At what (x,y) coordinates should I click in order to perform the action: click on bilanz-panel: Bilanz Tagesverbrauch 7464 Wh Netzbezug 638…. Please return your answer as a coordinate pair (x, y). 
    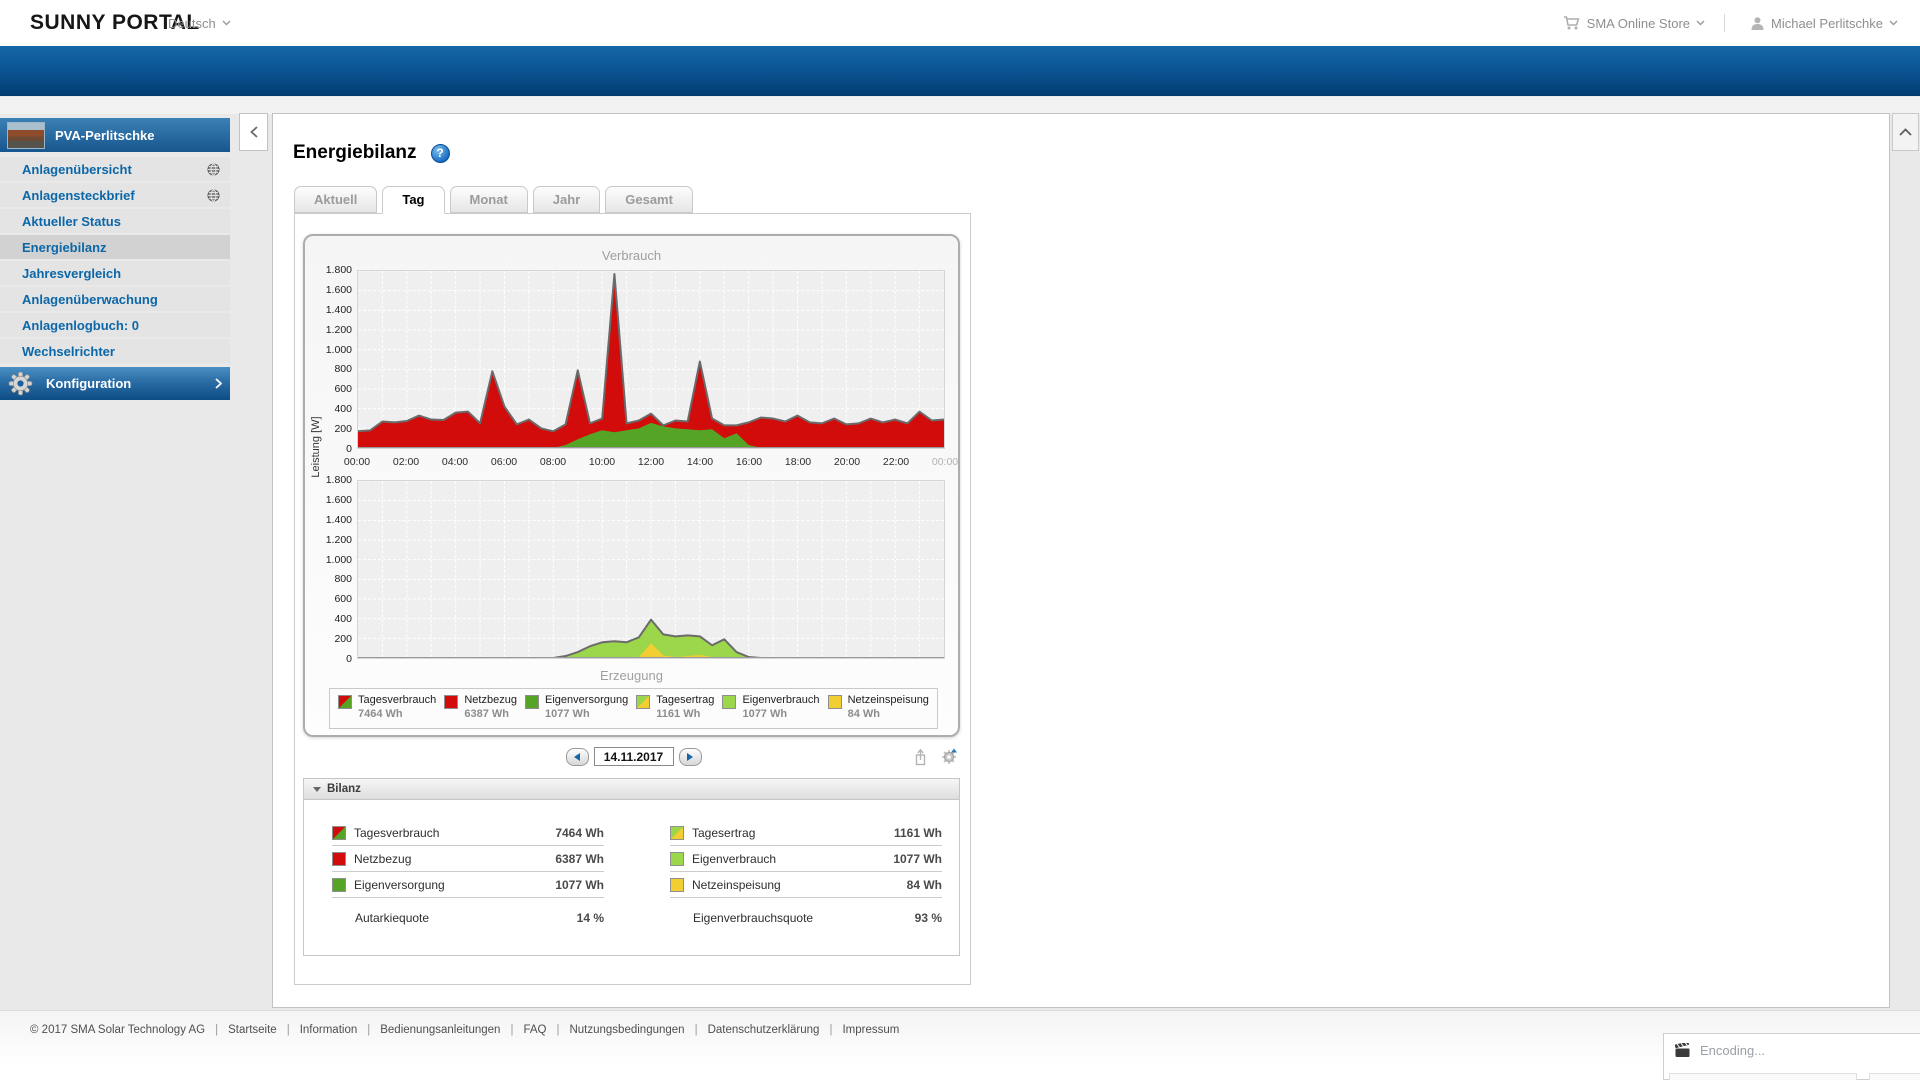
    Looking at the image, I should click on (631, 867).